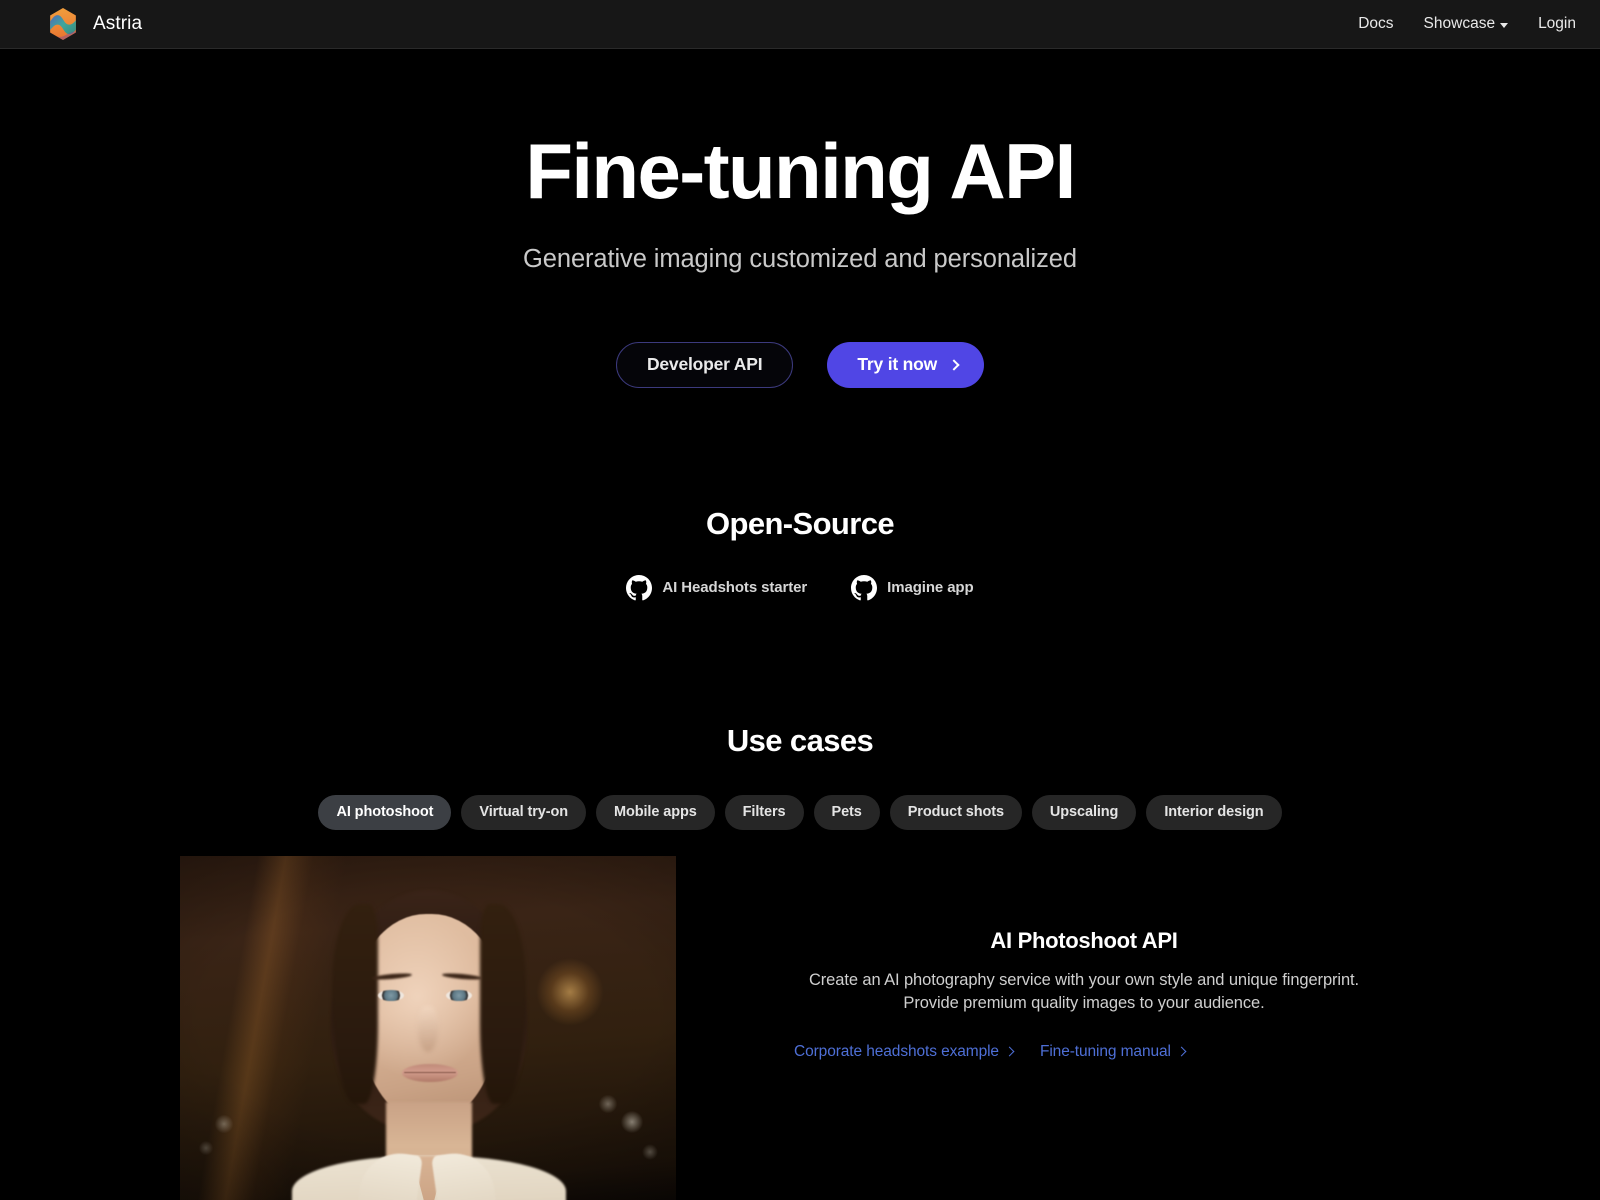  I want to click on repo-link-imagine-app: Imagine app, so click(912, 587).